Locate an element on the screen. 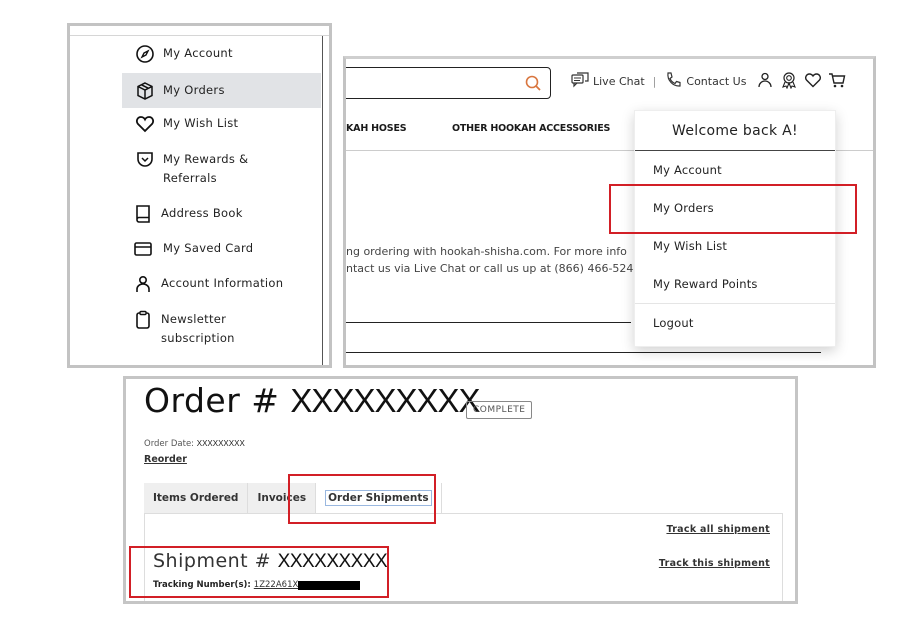 The image size is (920, 625). shipment-title: Shipment # XXXXXXXXX is located at coordinates (270, 561).